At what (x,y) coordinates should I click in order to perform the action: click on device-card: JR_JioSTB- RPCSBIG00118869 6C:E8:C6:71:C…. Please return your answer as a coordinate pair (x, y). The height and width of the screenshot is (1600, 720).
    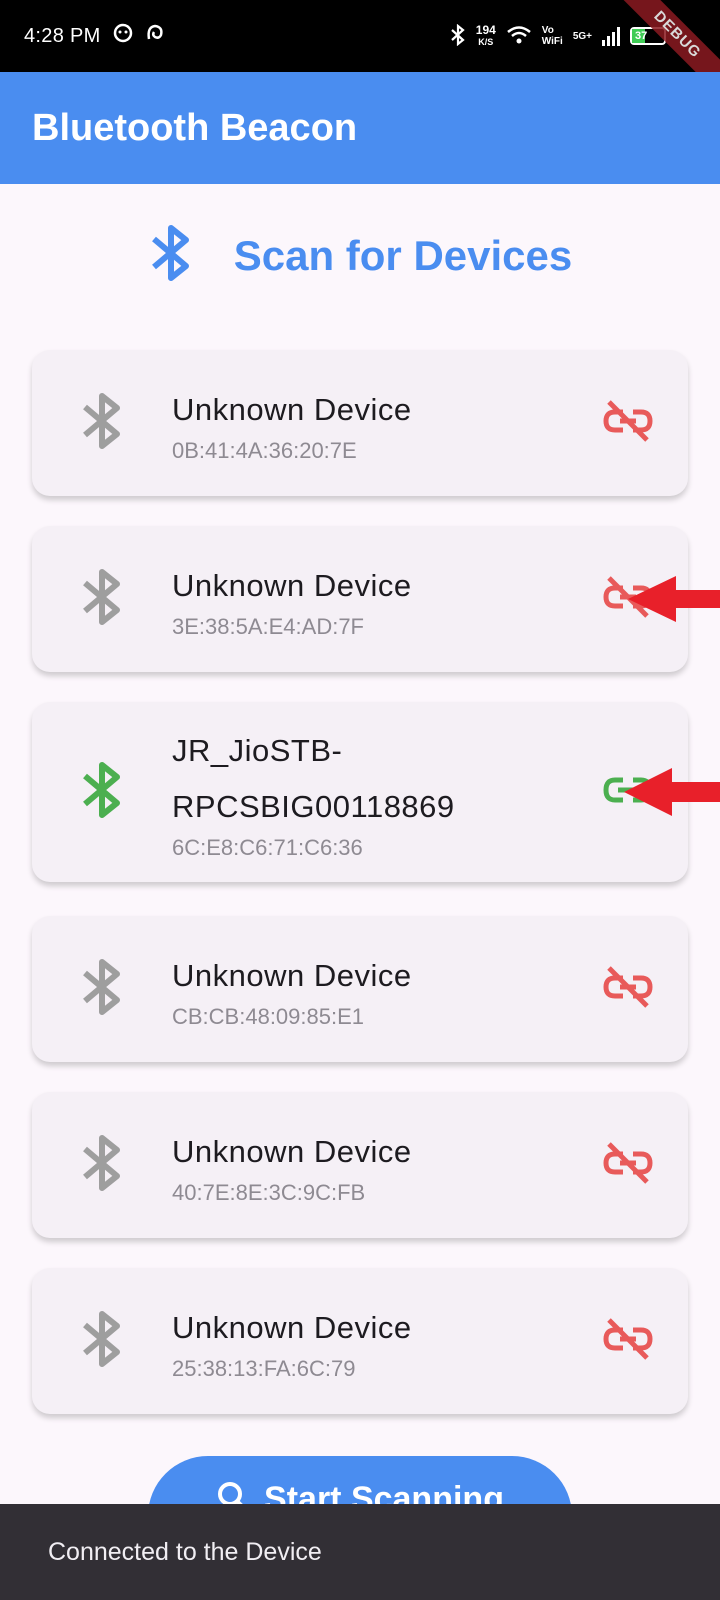
    Looking at the image, I should click on (360, 792).